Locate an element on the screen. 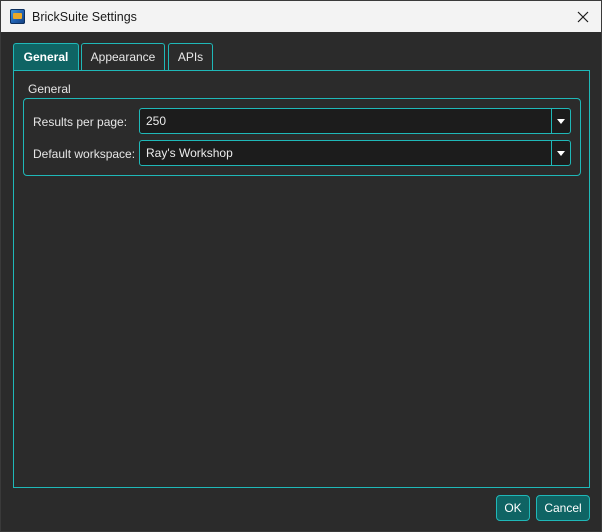 The width and height of the screenshot is (602, 532). results-per-page-select: 250 is located at coordinates (355, 121).